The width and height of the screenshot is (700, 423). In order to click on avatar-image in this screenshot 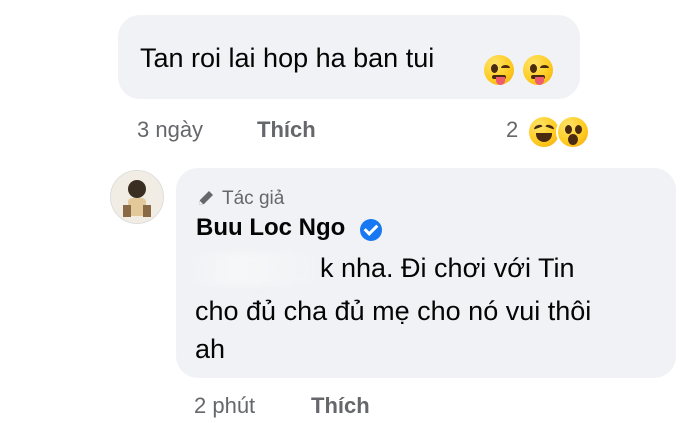, I will do `click(137, 197)`.